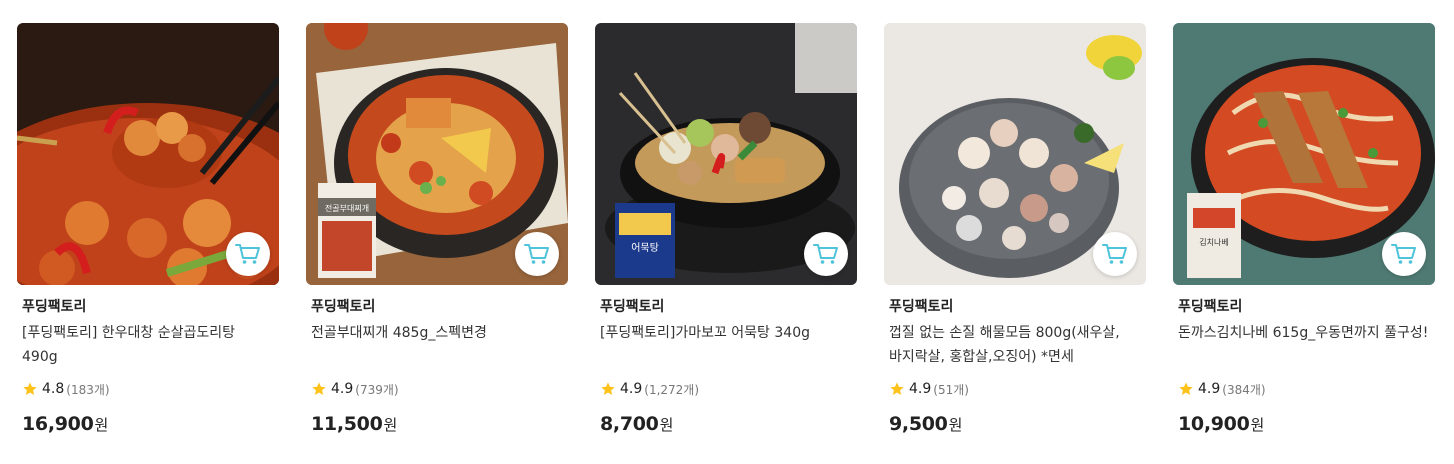  I want to click on product-price: 11,500 원, so click(439, 424).